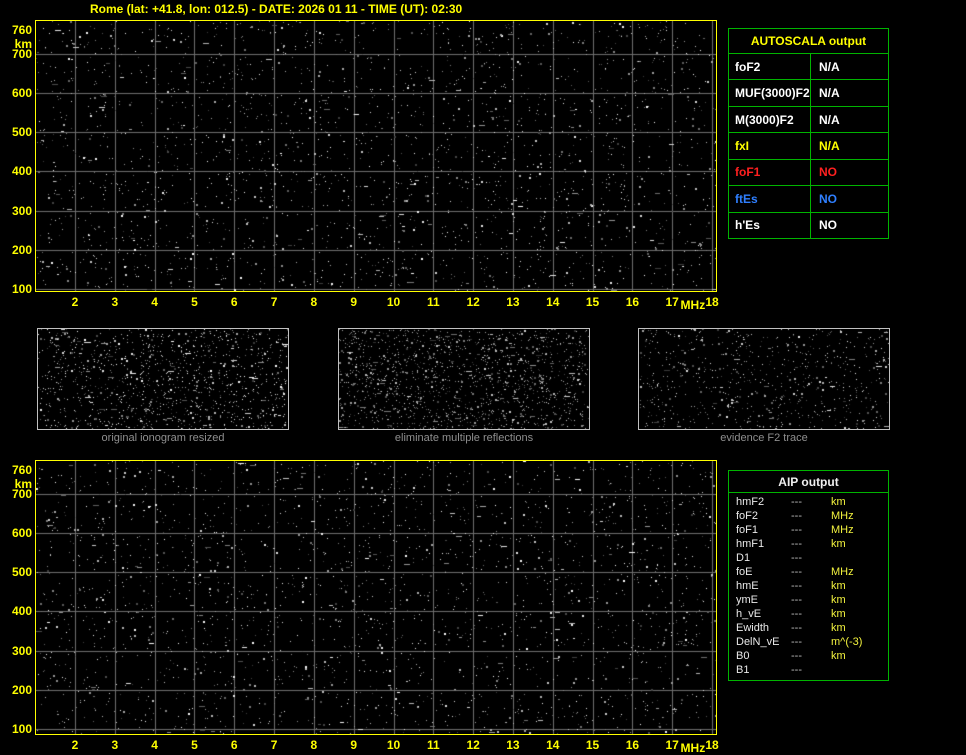  What do you see at coordinates (115, 302) in the screenshot?
I see `x-axis-label: 3` at bounding box center [115, 302].